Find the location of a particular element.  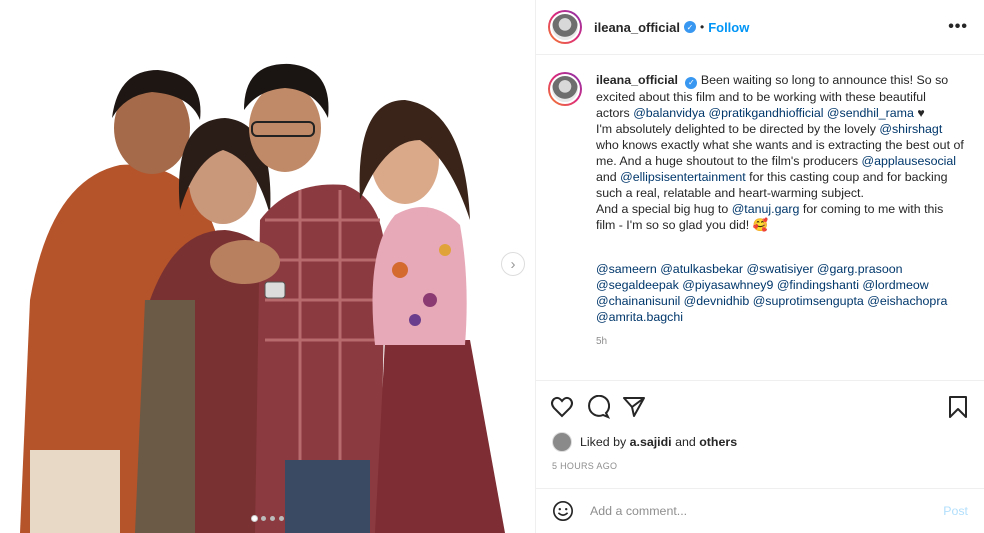

caption-avatar is located at coordinates (565, 89).